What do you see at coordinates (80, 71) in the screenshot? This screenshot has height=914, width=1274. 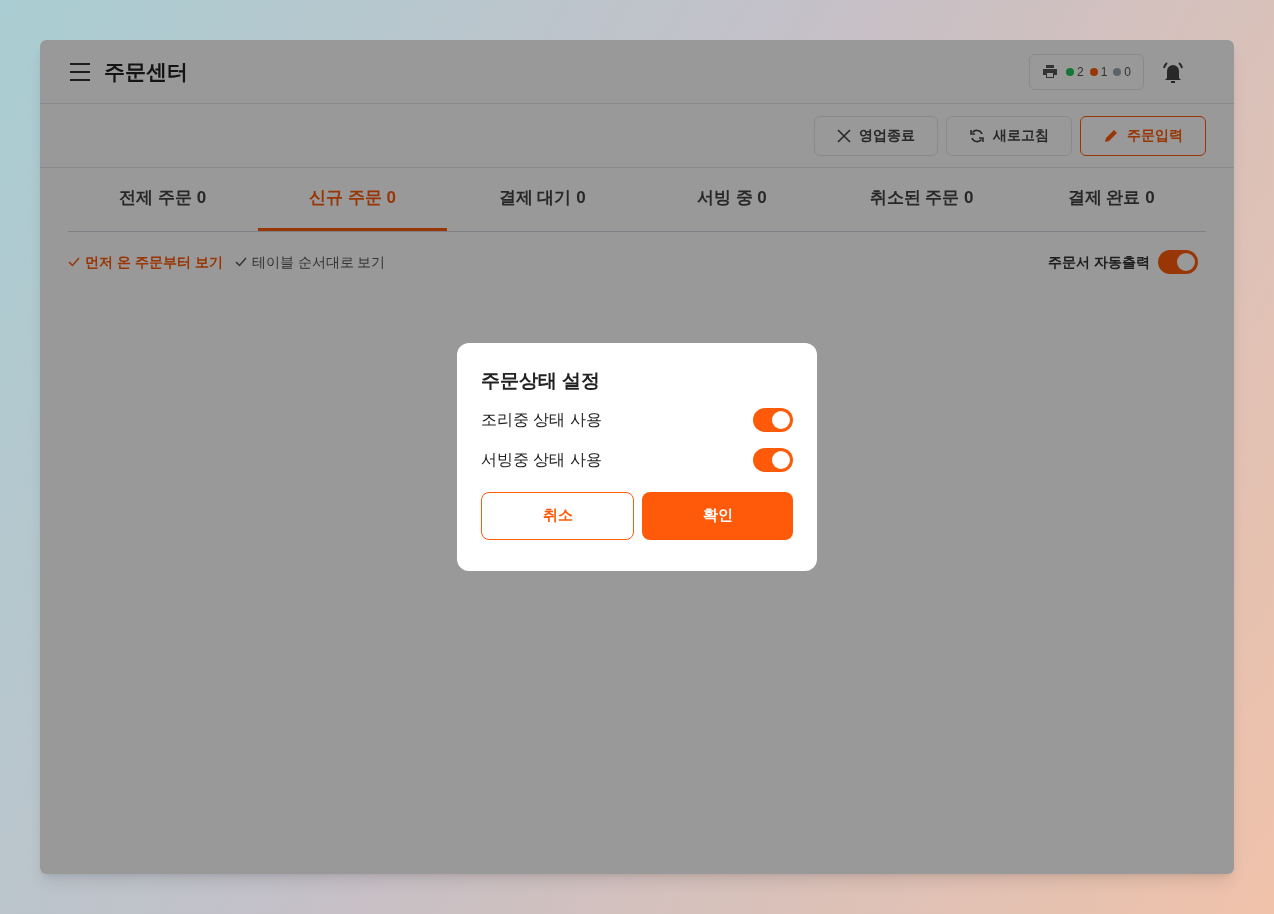 I see `menu-icon` at bounding box center [80, 71].